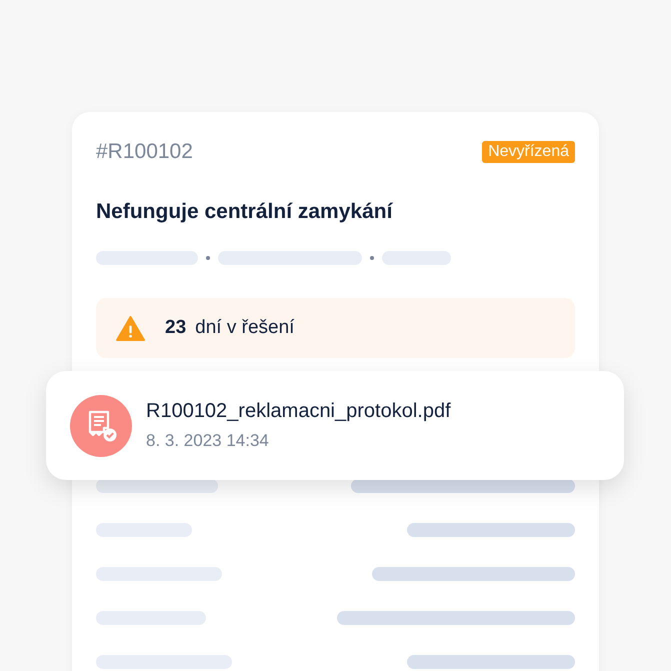 Image resolution: width=671 pixels, height=671 pixels. I want to click on claim-number: #R100102, so click(144, 152).